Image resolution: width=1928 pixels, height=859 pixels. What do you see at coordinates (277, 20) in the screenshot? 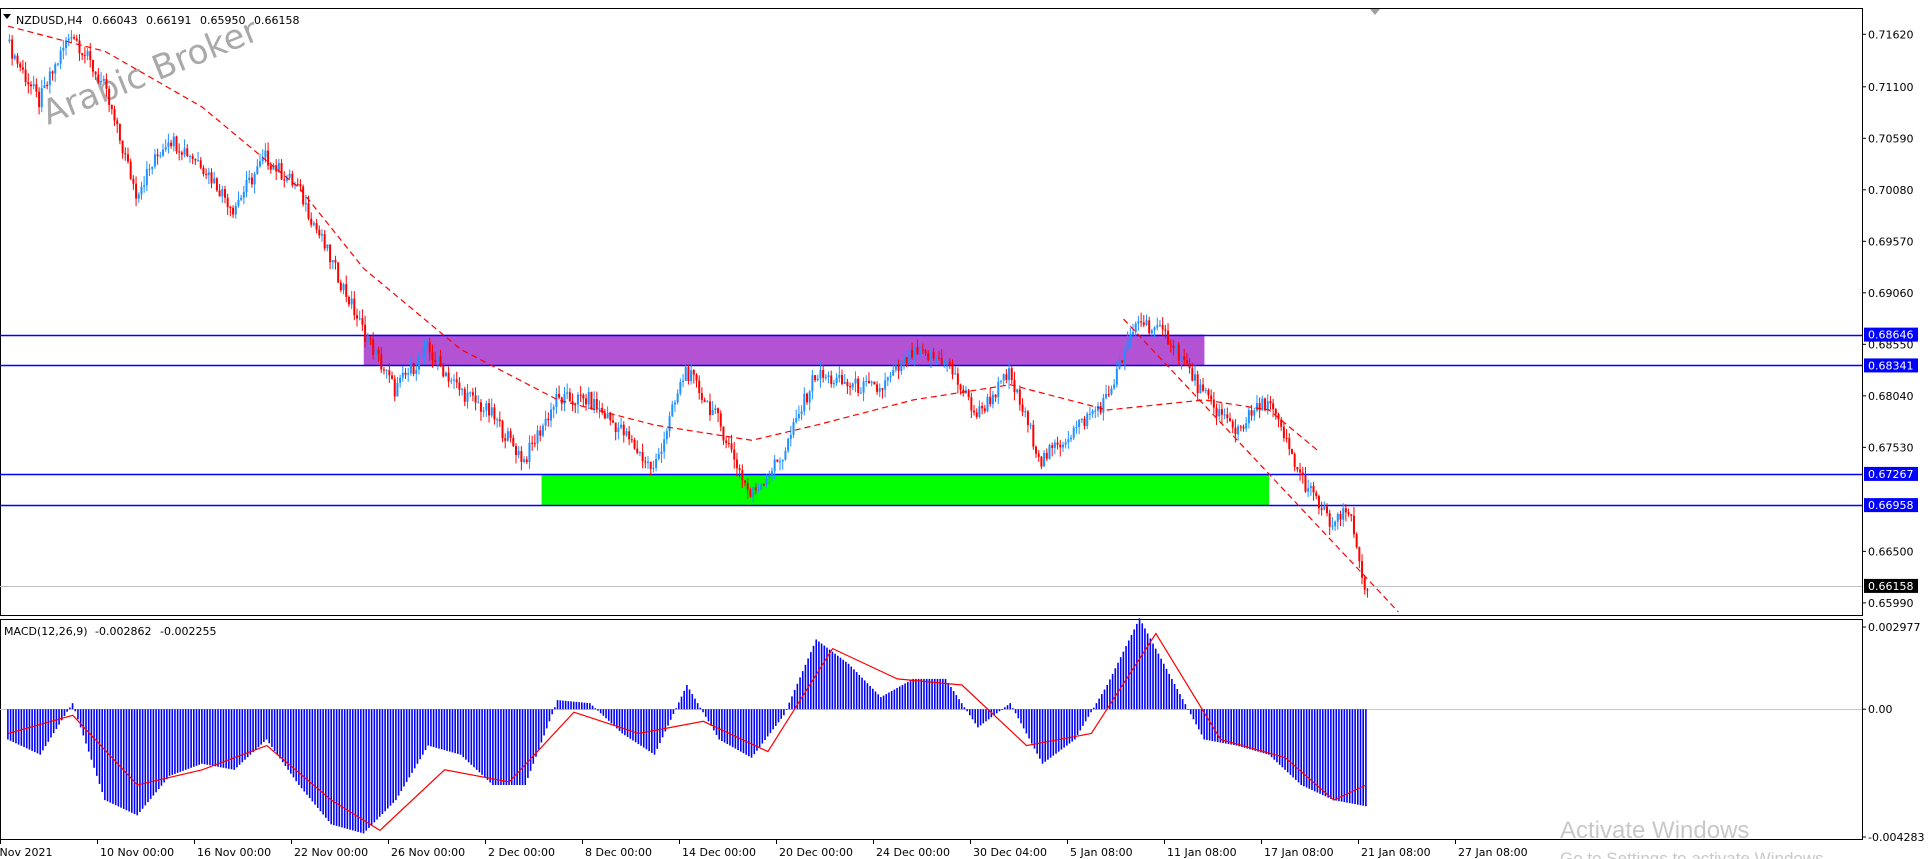
I see `header-close: 0.66158` at bounding box center [277, 20].